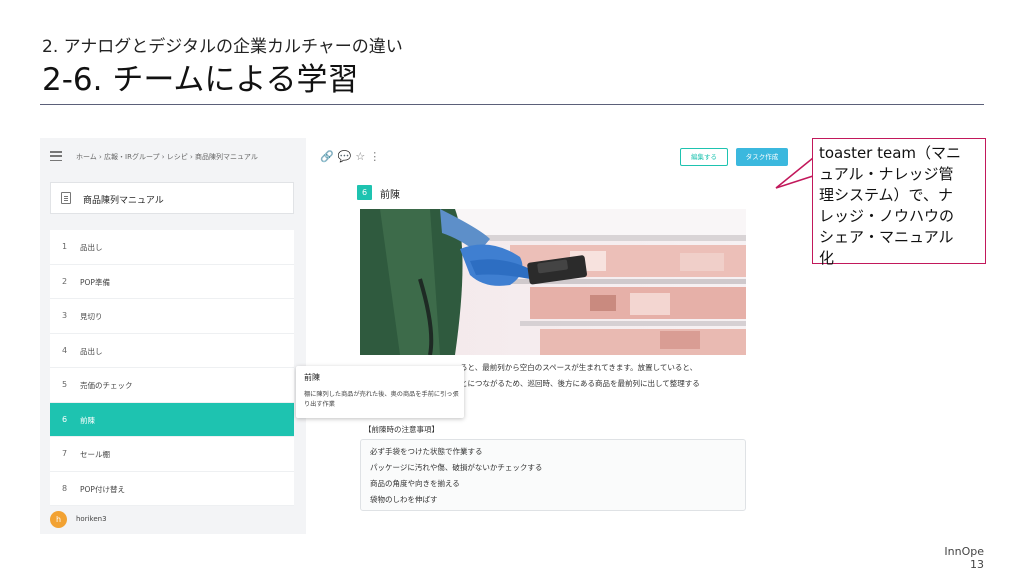  What do you see at coordinates (172, 454) in the screenshot?
I see `step-item-7: 7 セール棚` at bounding box center [172, 454].